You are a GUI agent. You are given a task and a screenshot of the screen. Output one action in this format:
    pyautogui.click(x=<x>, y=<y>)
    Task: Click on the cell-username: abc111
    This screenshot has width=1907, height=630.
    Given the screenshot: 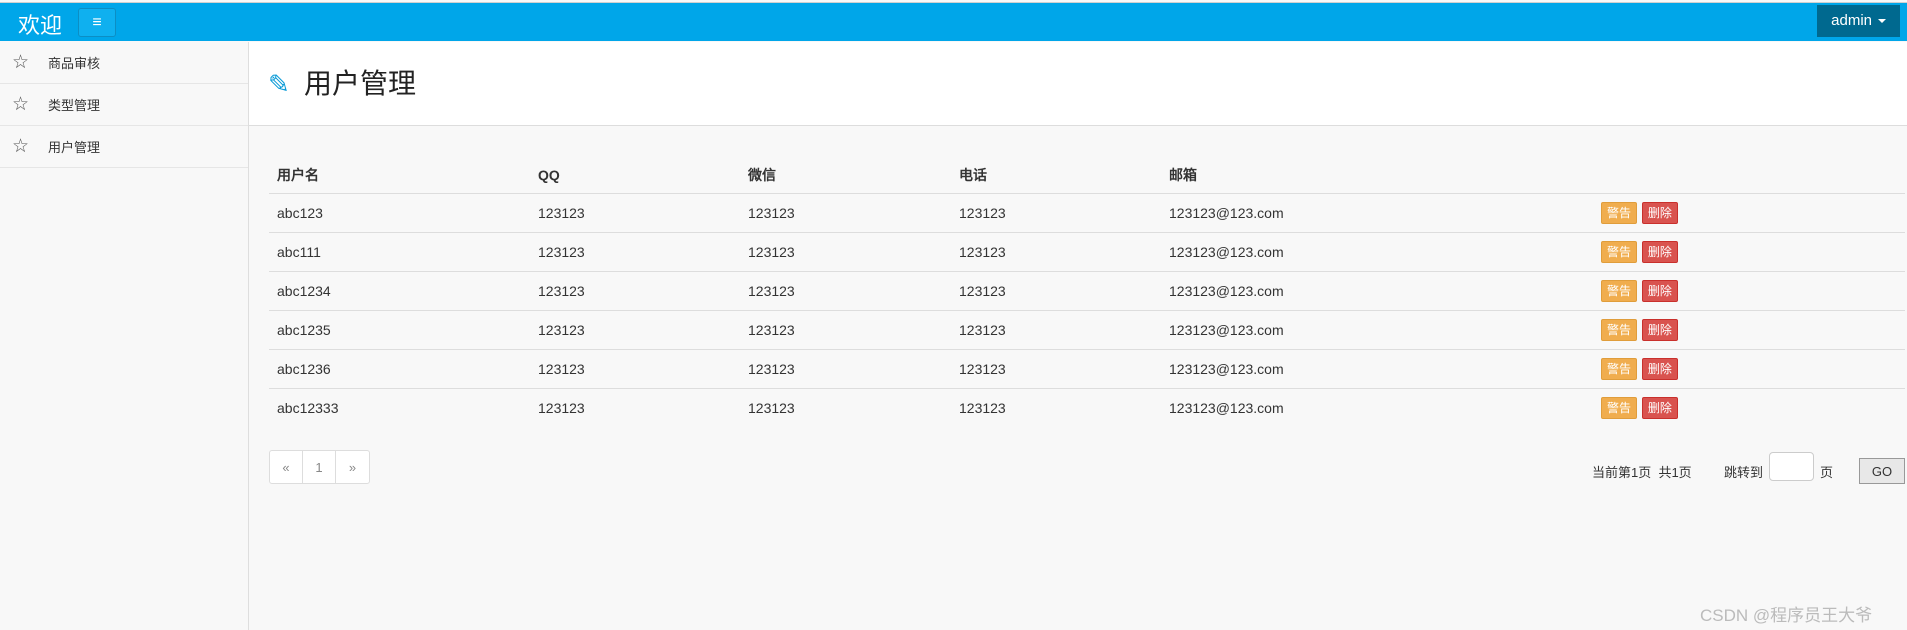 What is the action you would take?
    pyautogui.click(x=399, y=251)
    